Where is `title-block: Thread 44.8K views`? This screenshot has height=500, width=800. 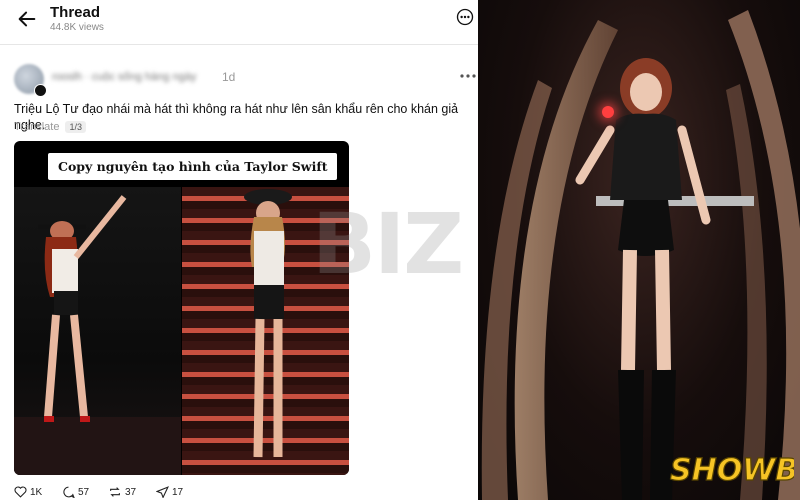 title-block: Thread 44.8K views is located at coordinates (77, 19).